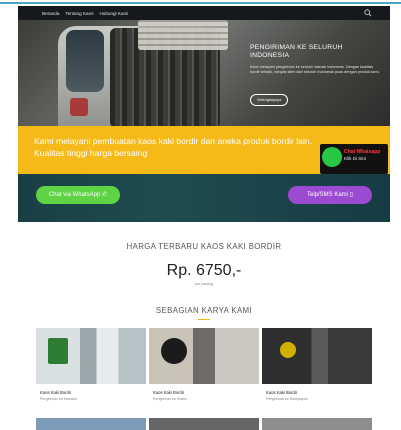 This screenshot has width=401, height=430. Describe the element at coordinates (368, 13) in the screenshot. I see `search-icon` at that location.